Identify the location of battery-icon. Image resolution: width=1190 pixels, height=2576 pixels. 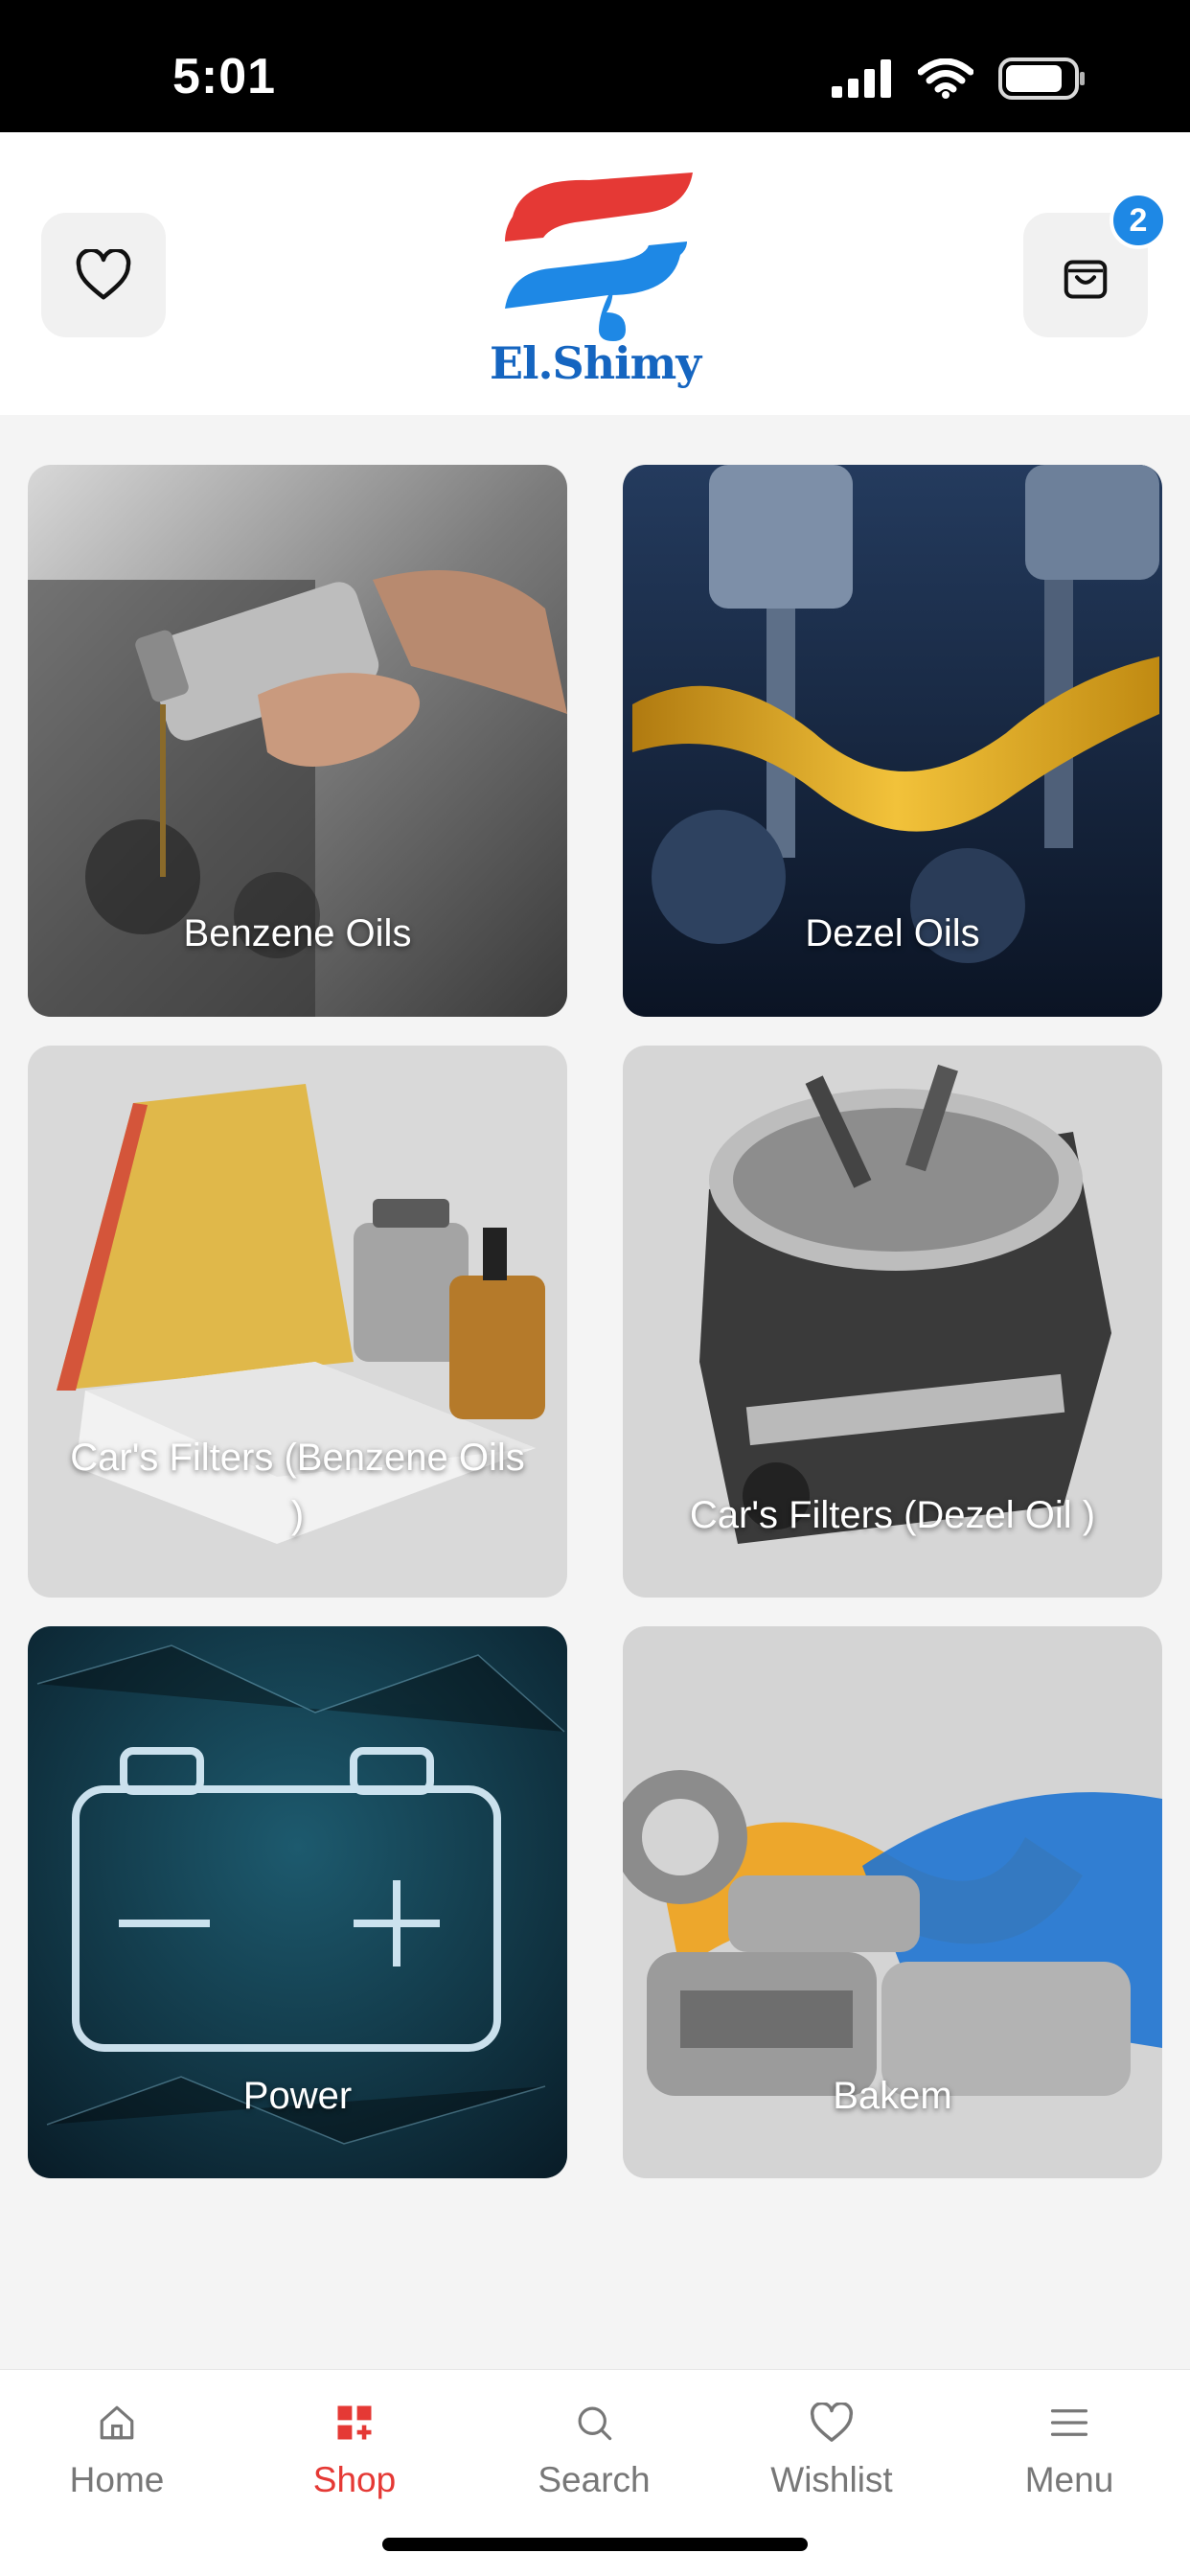
(1041, 79).